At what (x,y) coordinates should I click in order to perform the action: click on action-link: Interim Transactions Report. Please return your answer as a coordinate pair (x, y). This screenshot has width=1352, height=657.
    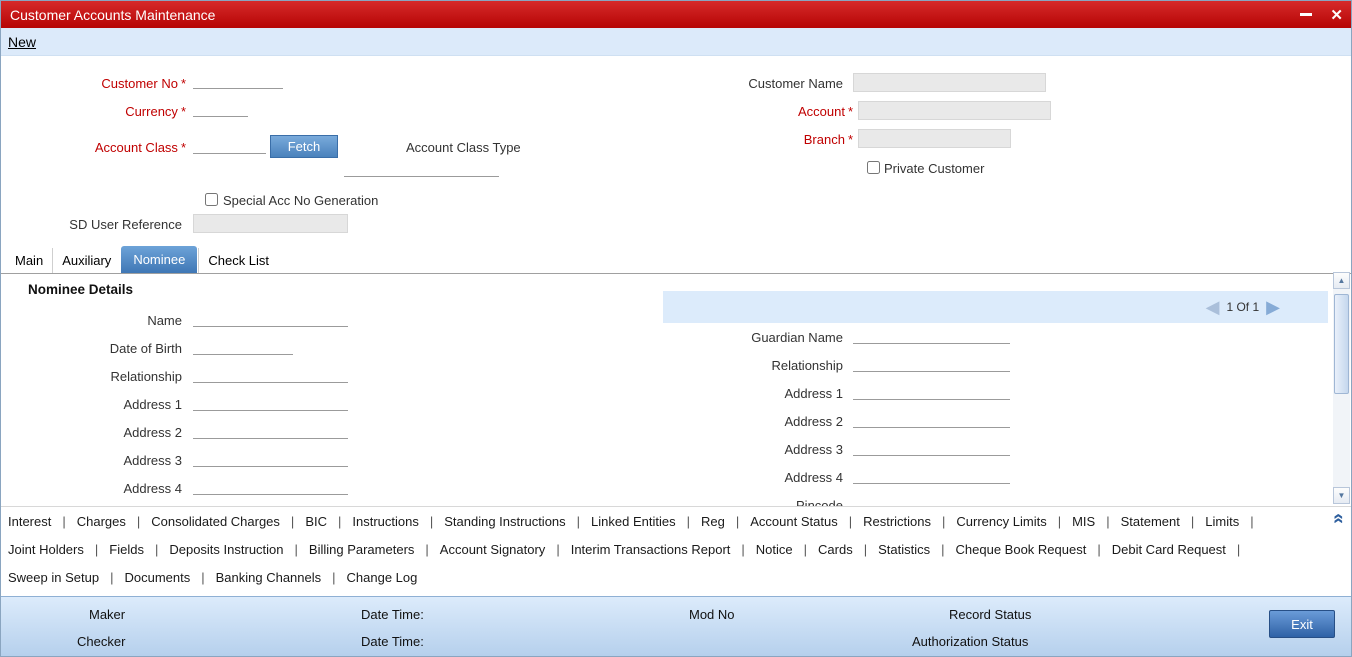
    Looking at the image, I should click on (663, 549).